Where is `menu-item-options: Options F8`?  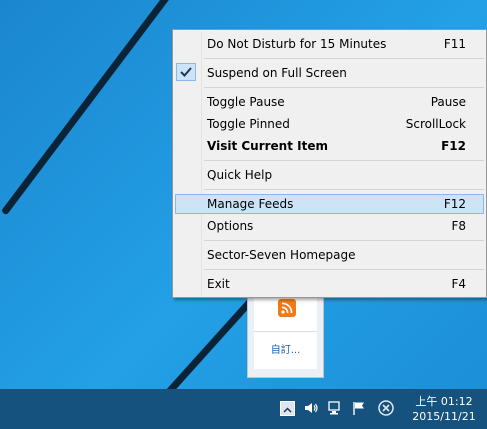
menu-item-options: Options F8 is located at coordinates (329, 226).